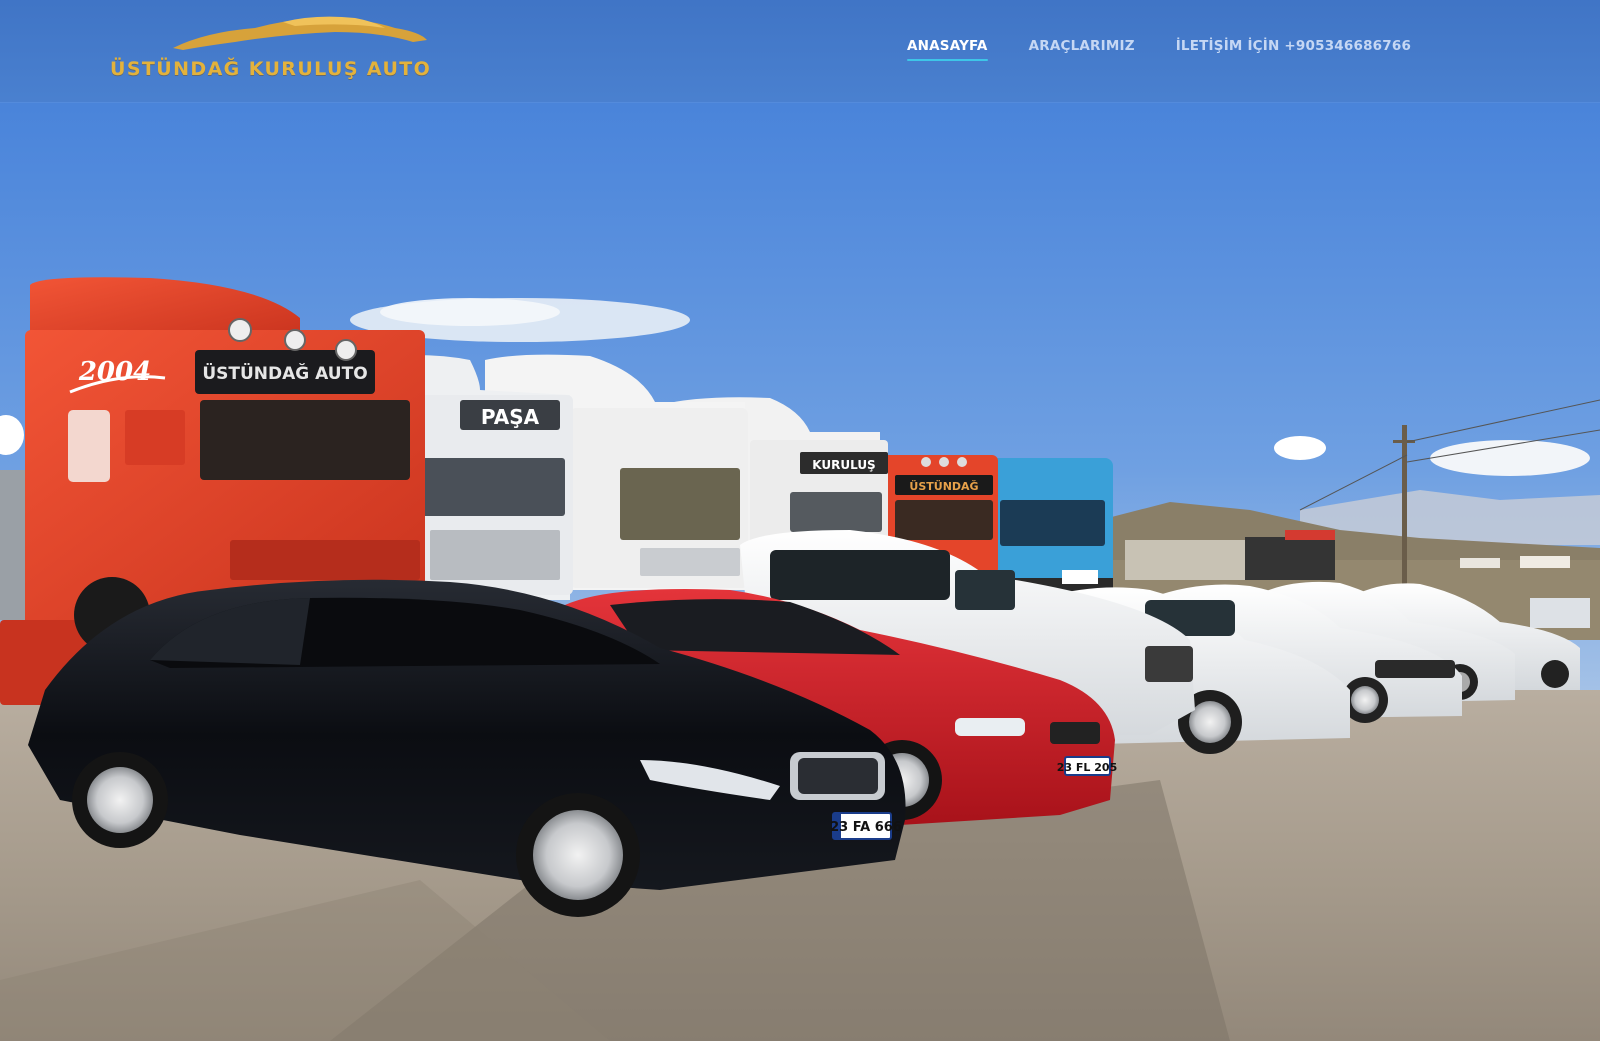 This screenshot has width=1600, height=1041. What do you see at coordinates (1087, 767) in the screenshot?
I see `svg-text: 23 FL 205` at bounding box center [1087, 767].